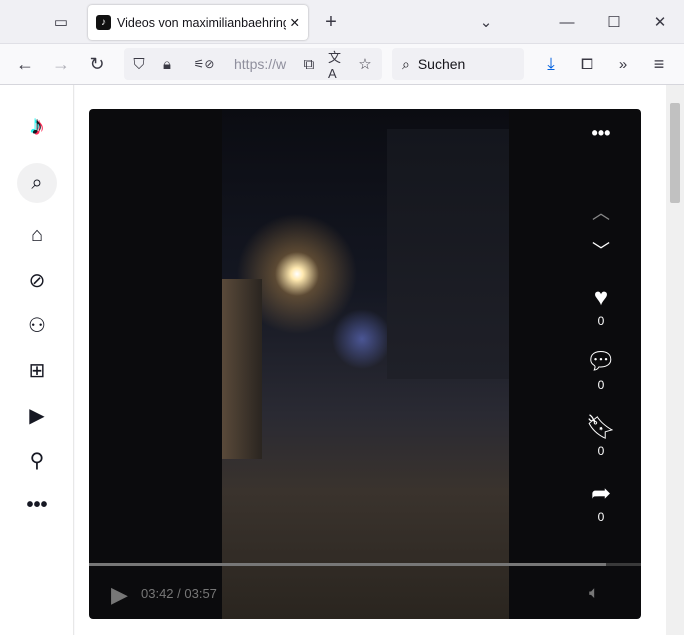 The width and height of the screenshot is (684, 635). I want to click on share-count: 0, so click(601, 517).